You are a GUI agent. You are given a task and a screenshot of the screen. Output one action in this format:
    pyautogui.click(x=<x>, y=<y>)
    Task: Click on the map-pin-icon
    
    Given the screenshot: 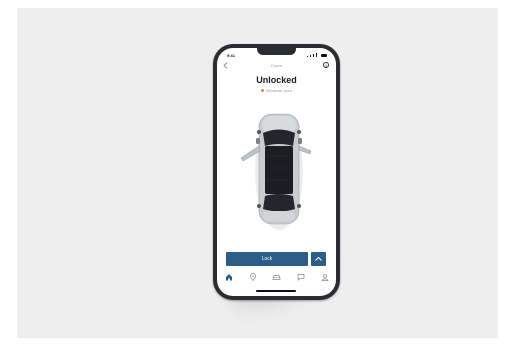 What is the action you would take?
    pyautogui.click(x=252, y=277)
    